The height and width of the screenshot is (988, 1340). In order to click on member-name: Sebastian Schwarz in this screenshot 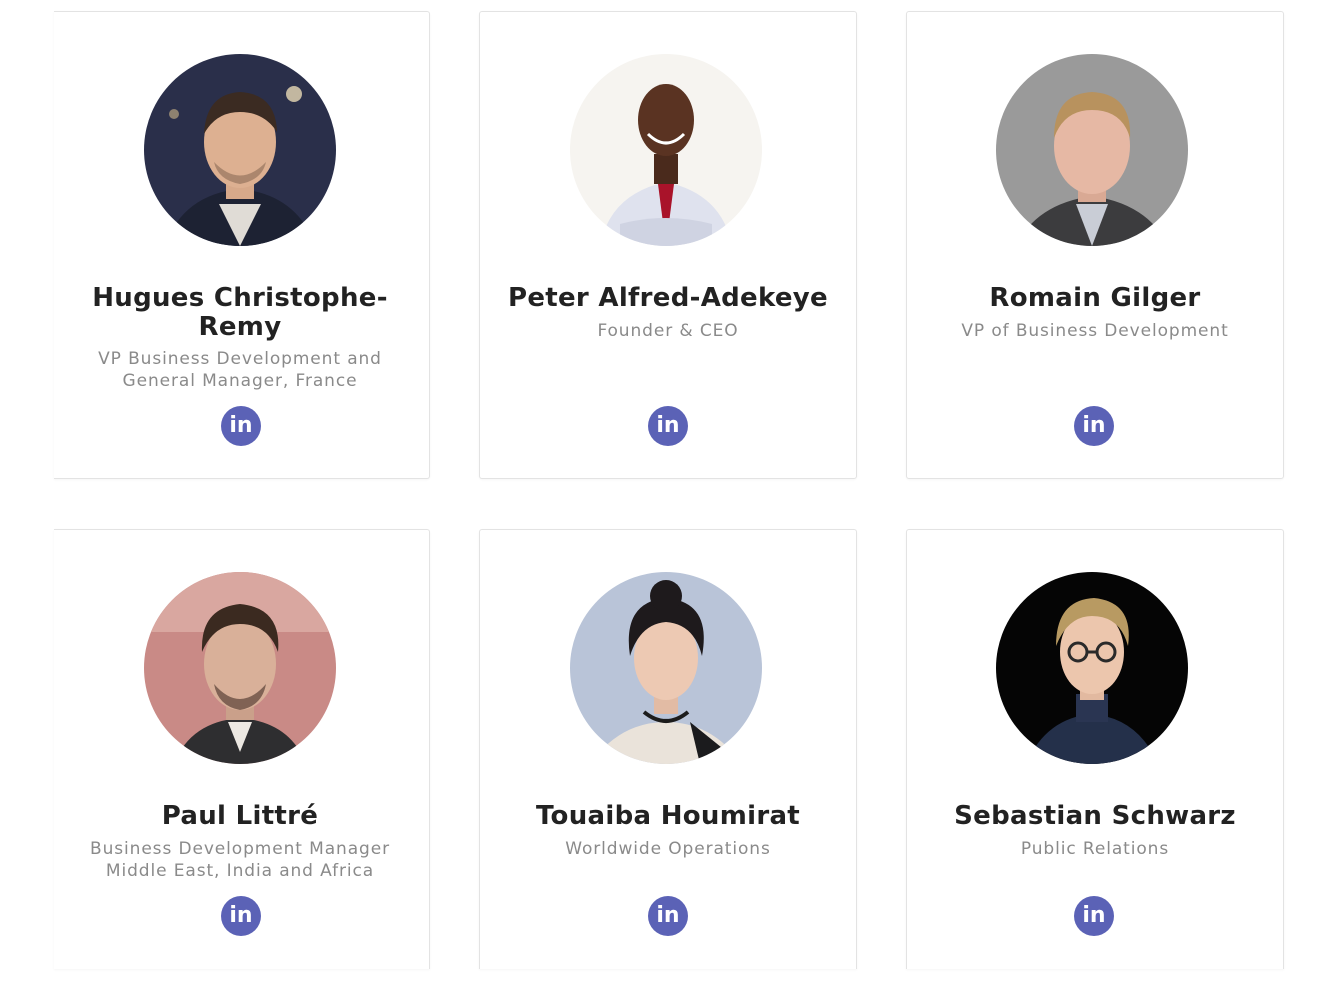, I will do `click(1095, 816)`.